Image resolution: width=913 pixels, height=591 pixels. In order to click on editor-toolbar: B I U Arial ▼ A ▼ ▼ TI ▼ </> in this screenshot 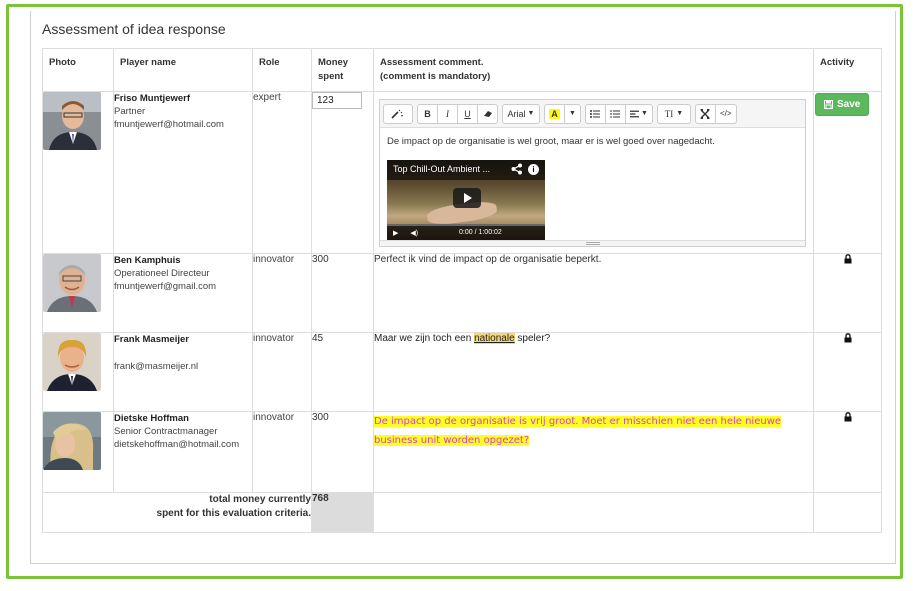, I will do `click(592, 114)`.